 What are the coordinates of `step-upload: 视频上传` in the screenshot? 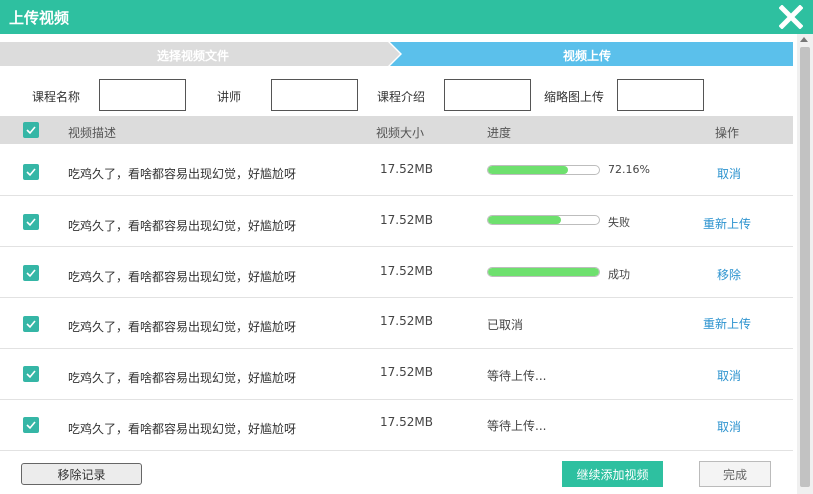 It's located at (591, 54).